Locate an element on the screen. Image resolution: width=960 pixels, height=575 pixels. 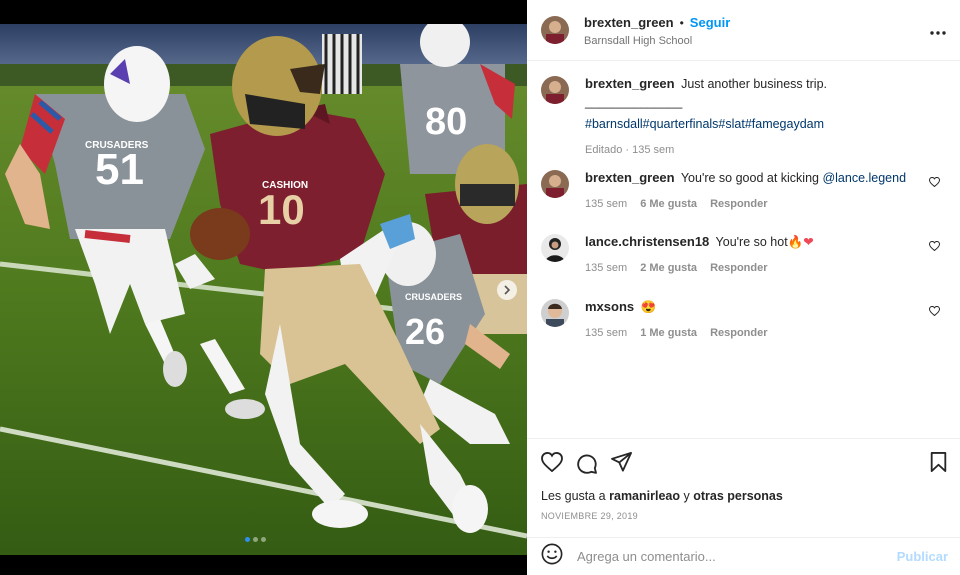
save-button is located at coordinates (938, 464).